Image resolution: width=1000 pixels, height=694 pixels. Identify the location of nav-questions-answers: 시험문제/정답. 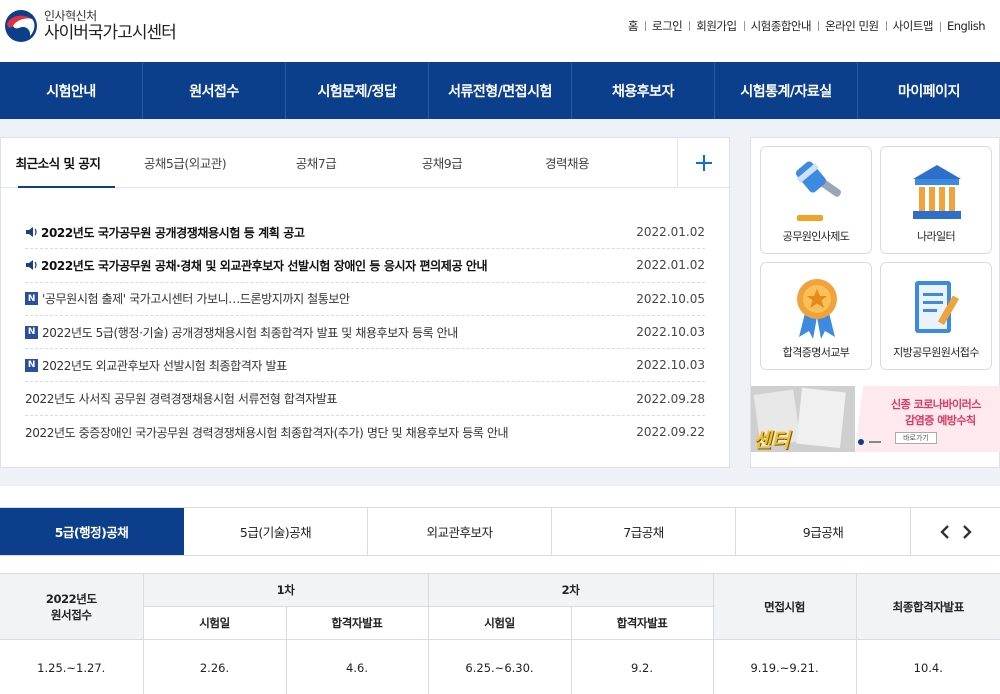
(357, 90).